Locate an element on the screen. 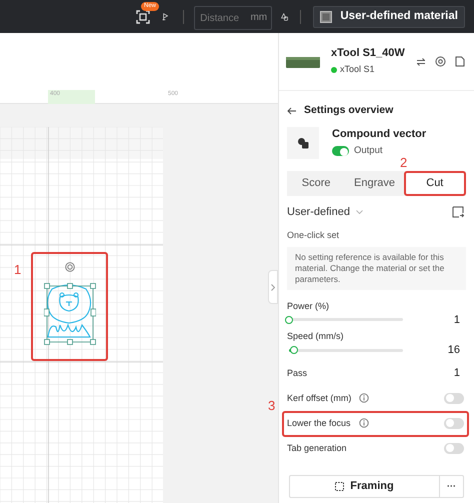  rotate-handle-icon is located at coordinates (70, 267).